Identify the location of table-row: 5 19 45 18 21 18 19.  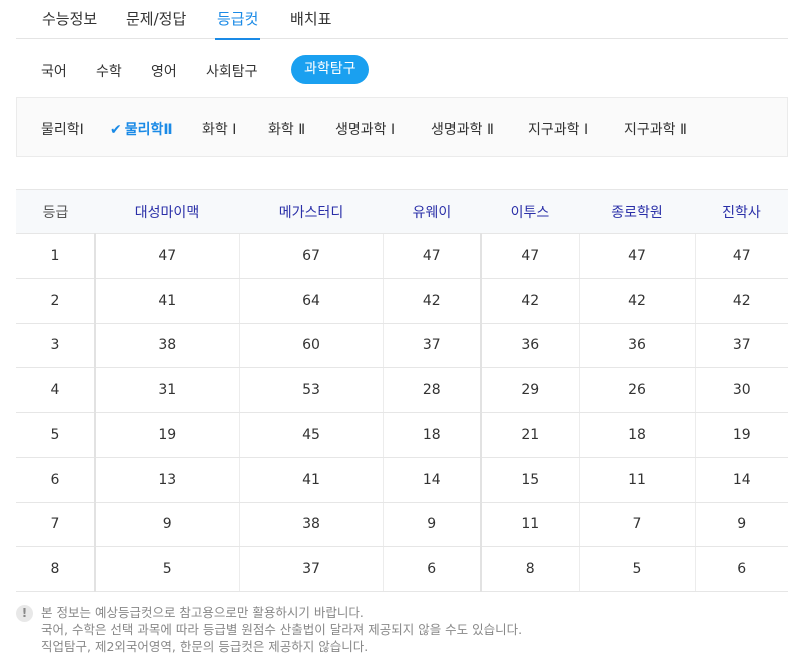
(402, 435).